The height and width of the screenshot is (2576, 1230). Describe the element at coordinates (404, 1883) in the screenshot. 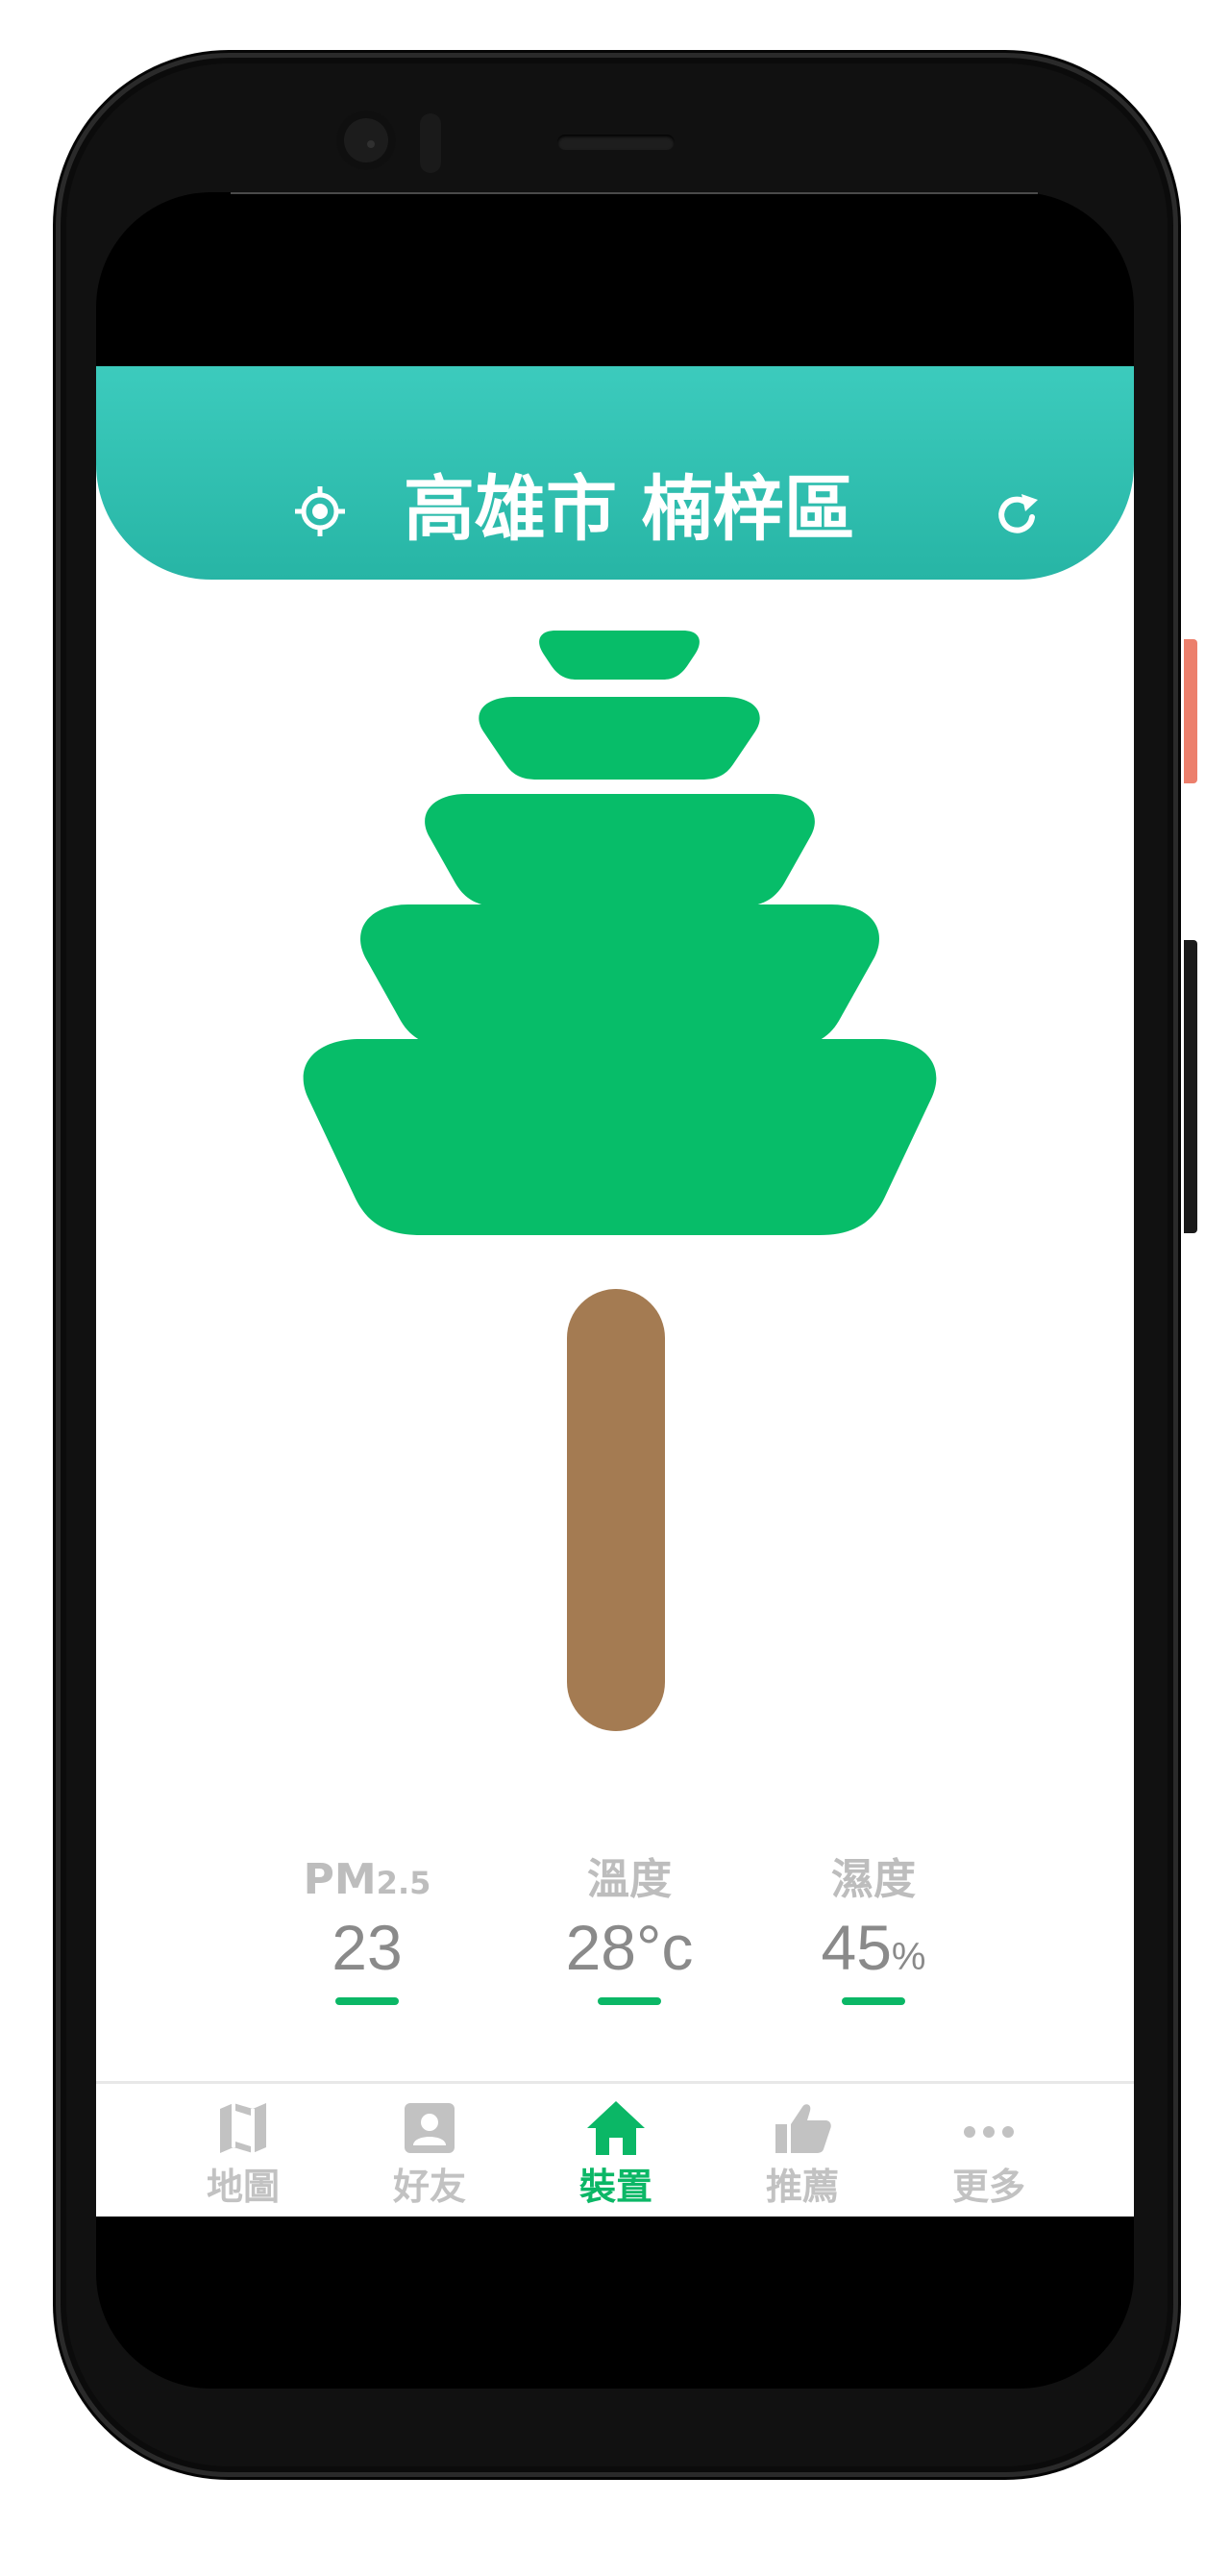

I see `pm25-label-sub: 2.5` at that location.